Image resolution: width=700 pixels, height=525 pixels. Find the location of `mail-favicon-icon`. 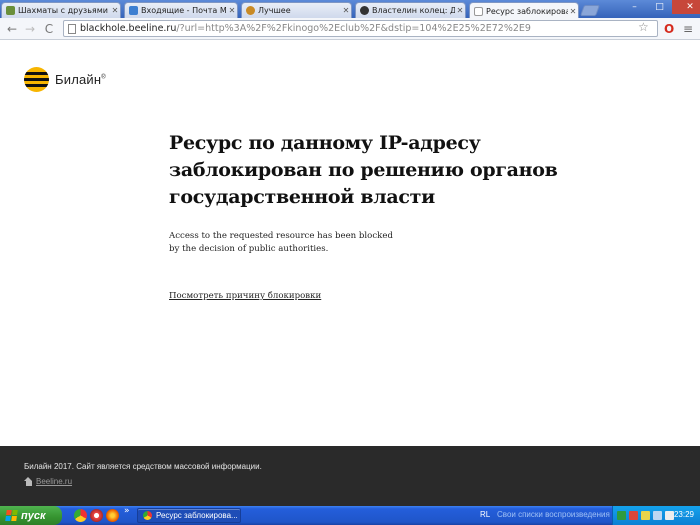

mail-favicon-icon is located at coordinates (133, 10).